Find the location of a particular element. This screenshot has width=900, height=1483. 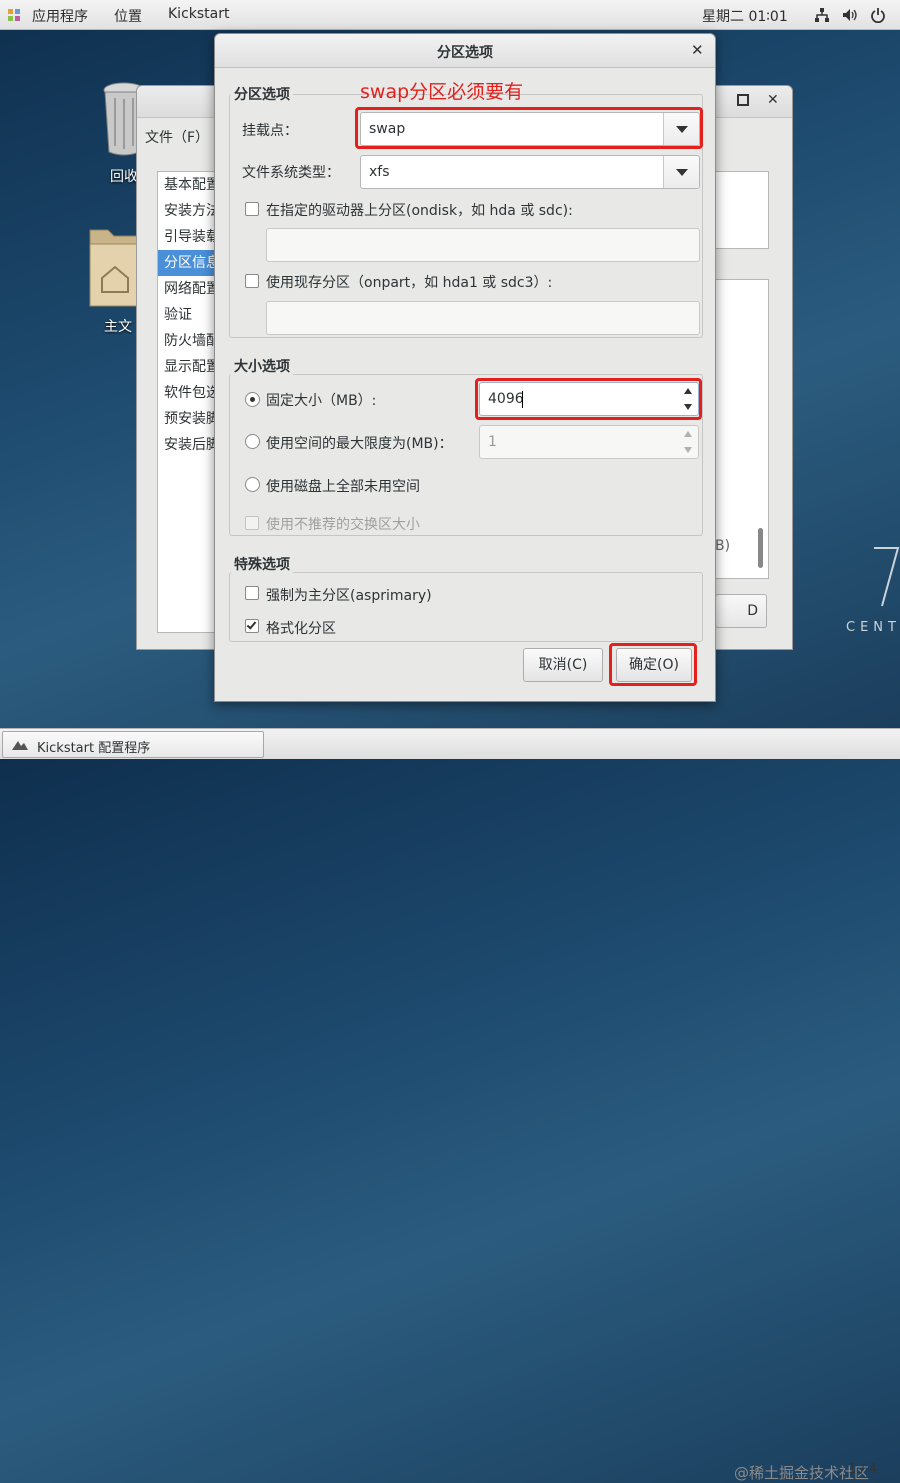

max-size-value: 1 is located at coordinates (492, 442).